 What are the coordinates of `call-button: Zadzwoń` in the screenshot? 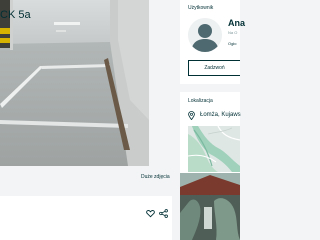 It's located at (214, 68).